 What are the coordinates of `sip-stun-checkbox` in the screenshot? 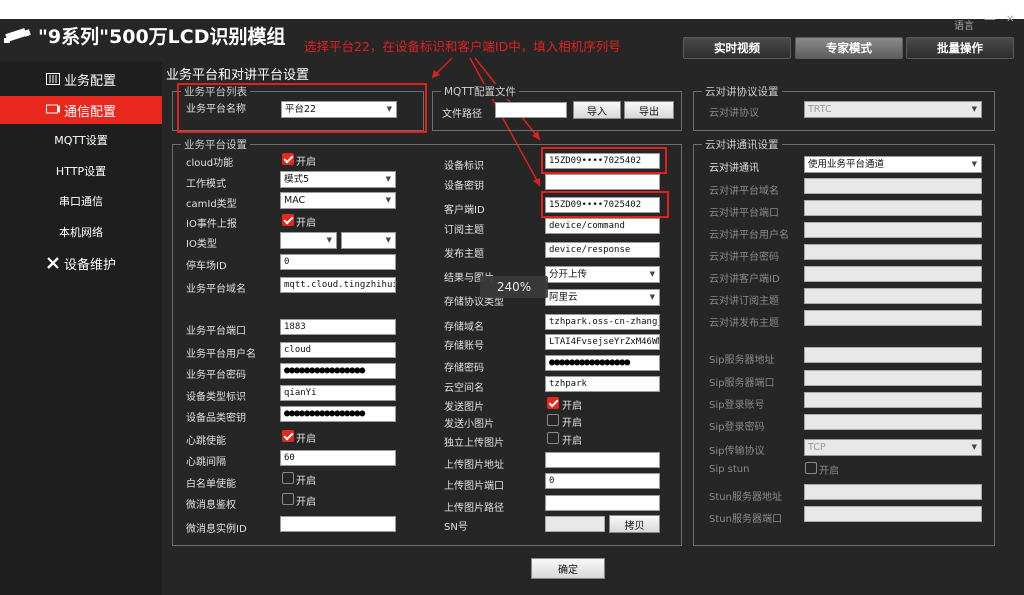 It's located at (811, 468).